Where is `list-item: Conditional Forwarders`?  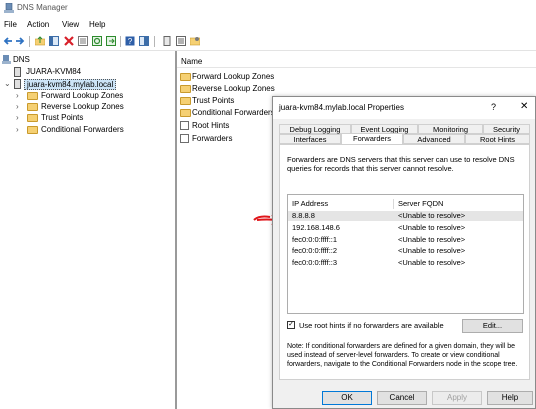 list-item: Conditional Forwarders is located at coordinates (229, 113).